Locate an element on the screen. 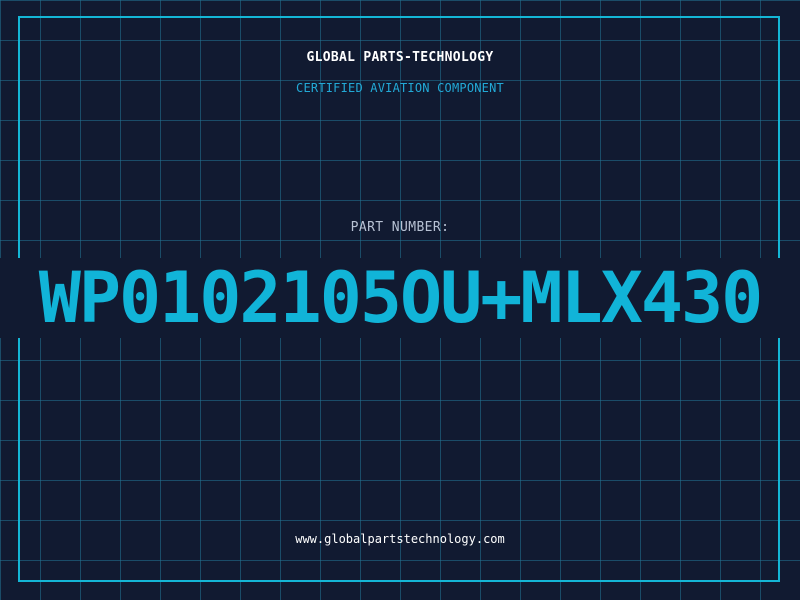 The image size is (800, 600). company-name: GLOBAL PARTS-TECHNOLOGY is located at coordinates (400, 57).